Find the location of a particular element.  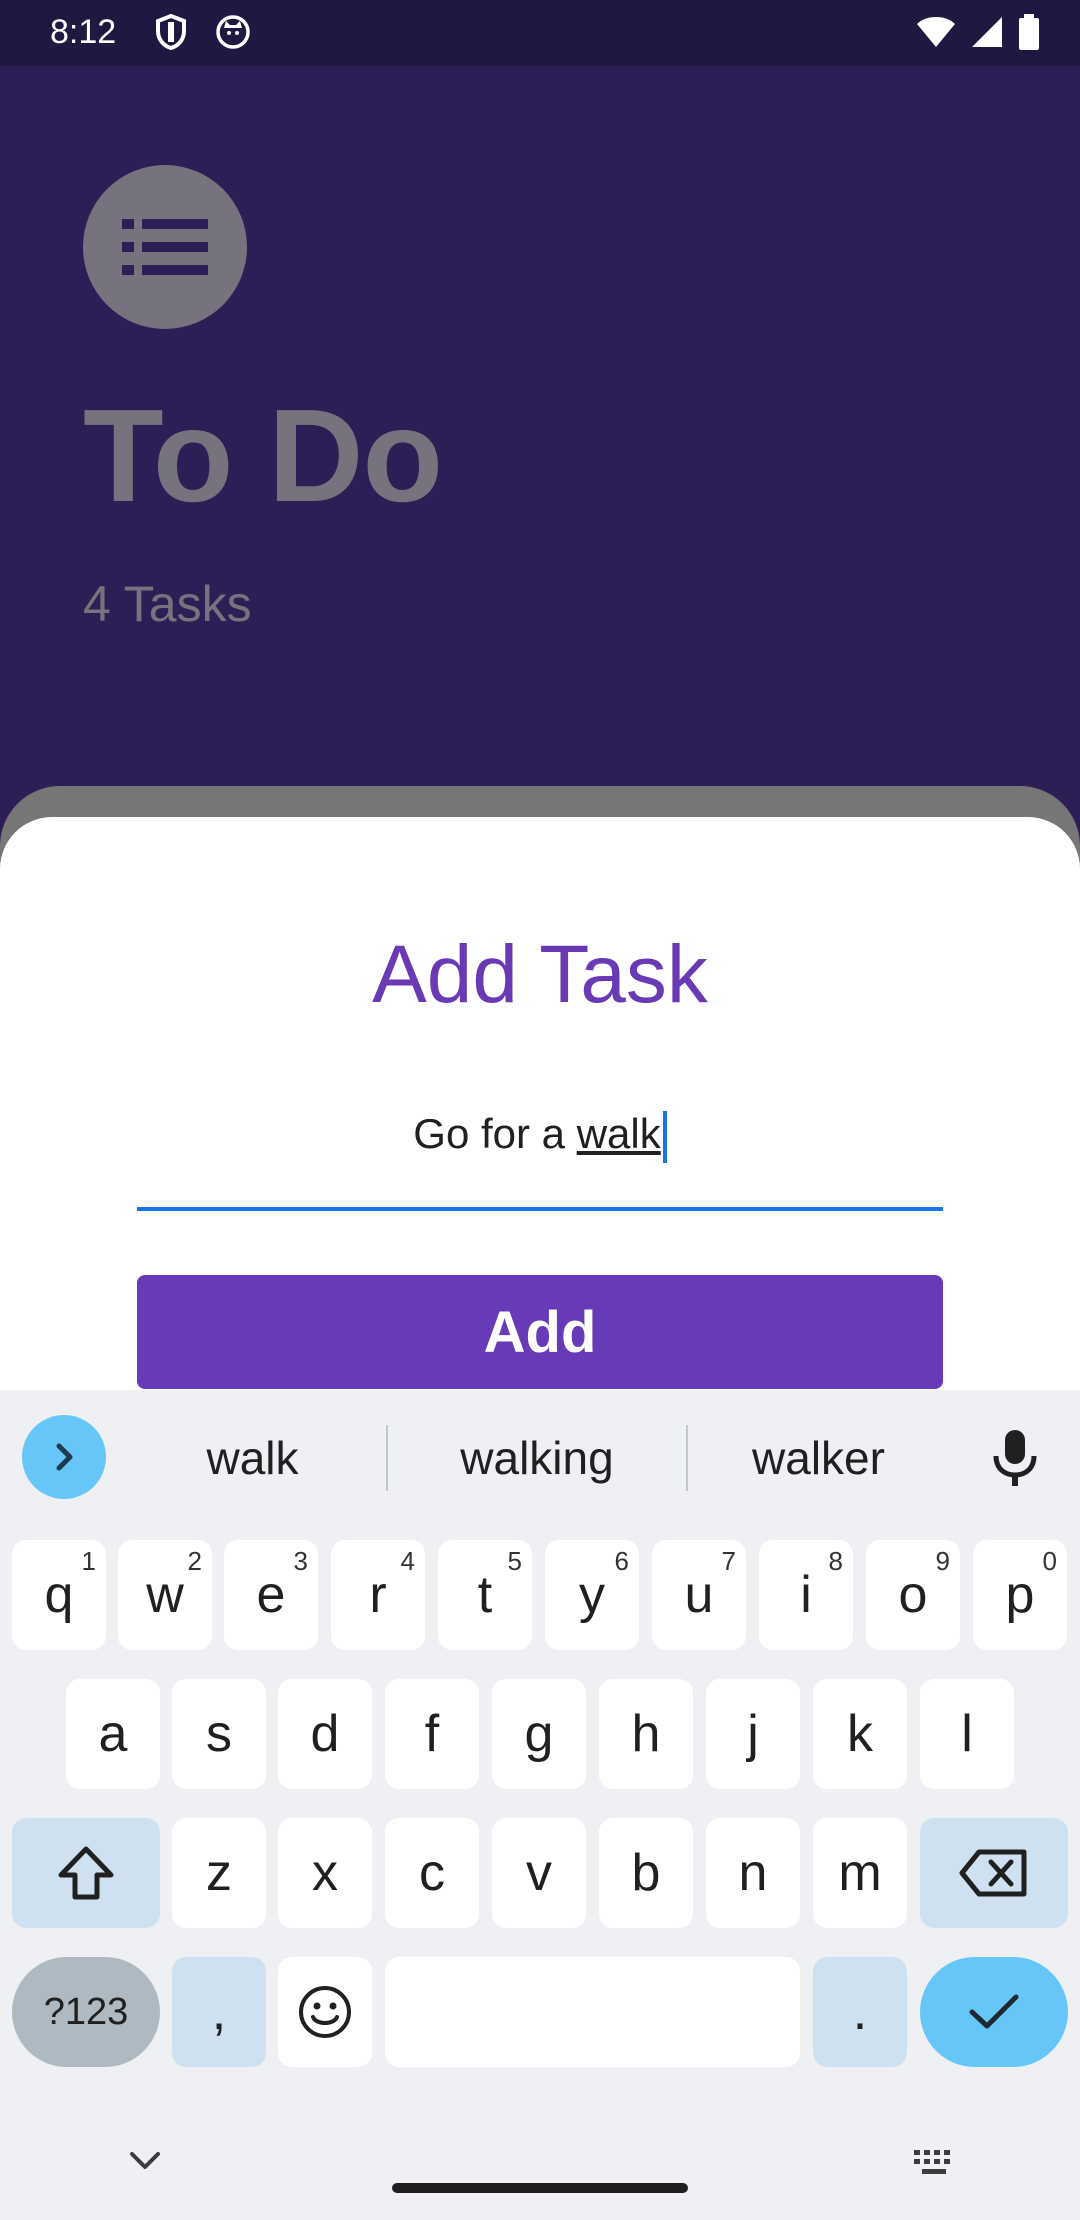

input-text: Go for a is located at coordinates (495, 1133).